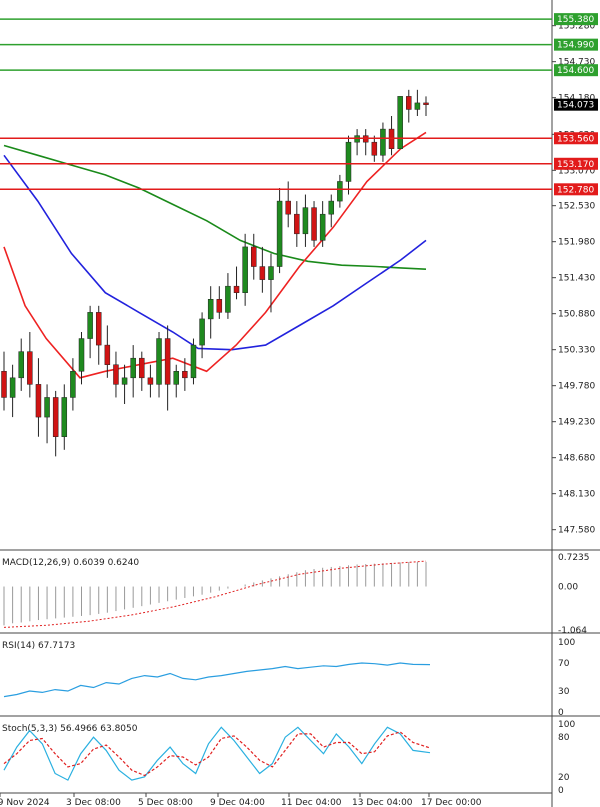  I want to click on y-tick-label: 149.780, so click(576, 387).